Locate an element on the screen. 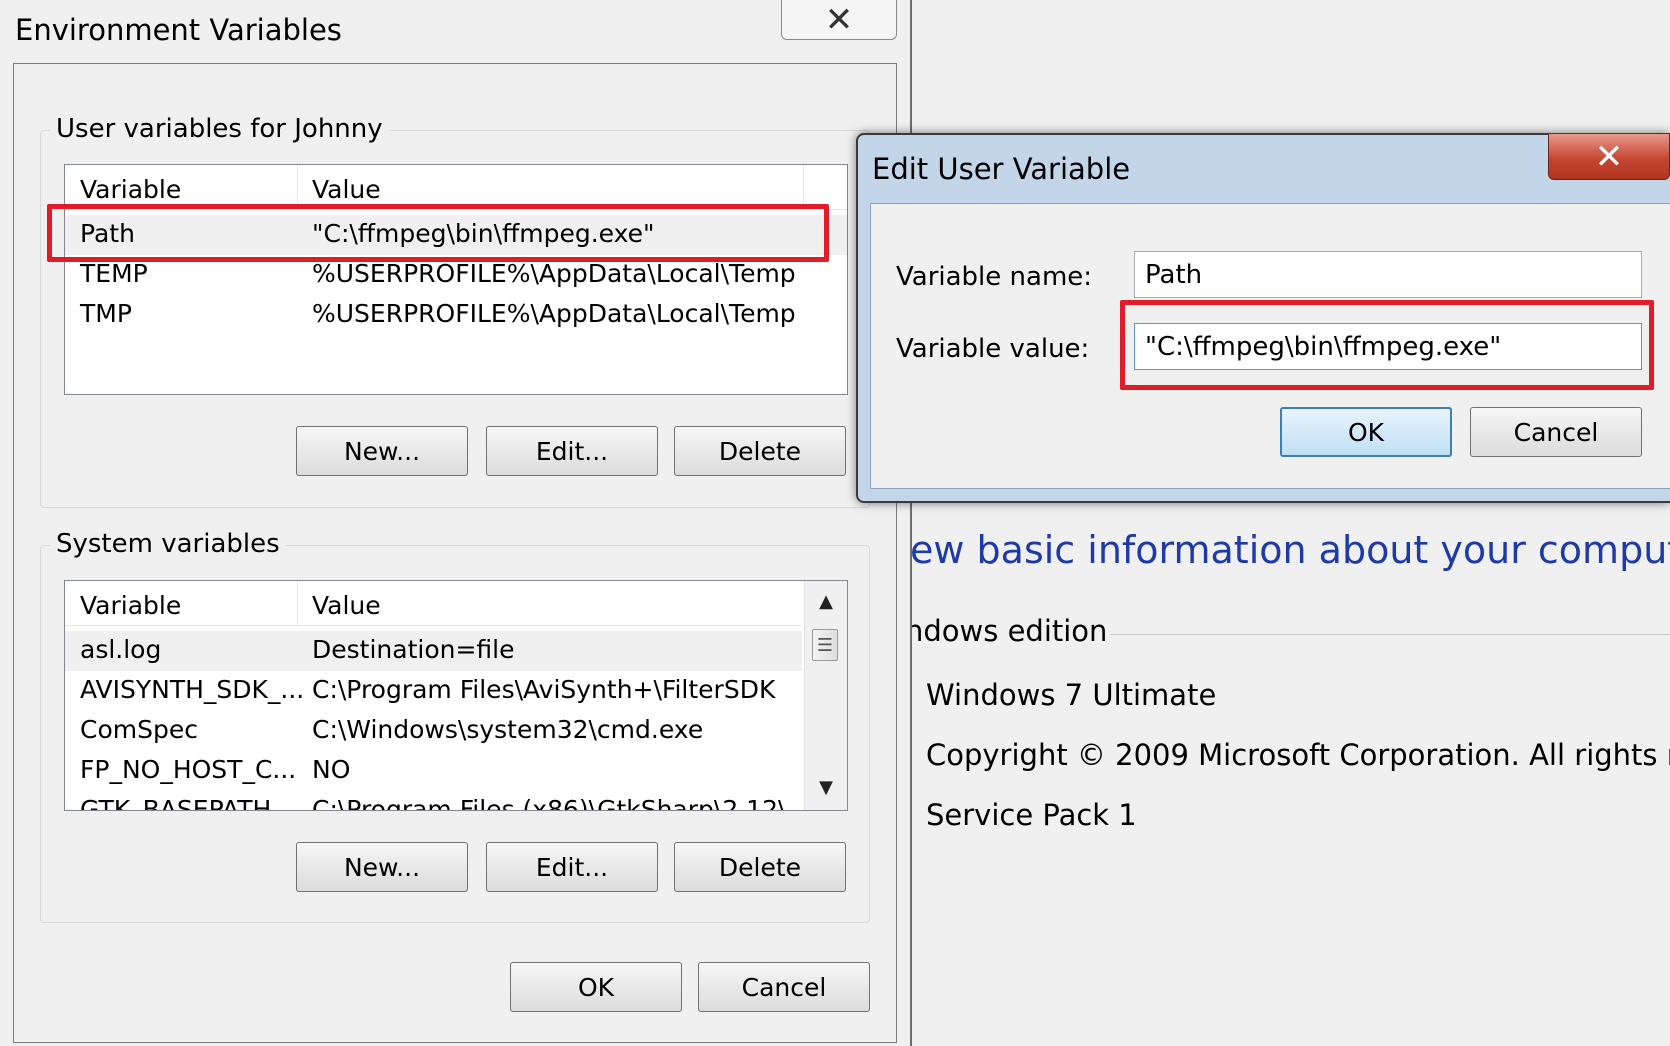 Image resolution: width=1670 pixels, height=1046 pixels. variable-value-label: Variable value: is located at coordinates (993, 349).